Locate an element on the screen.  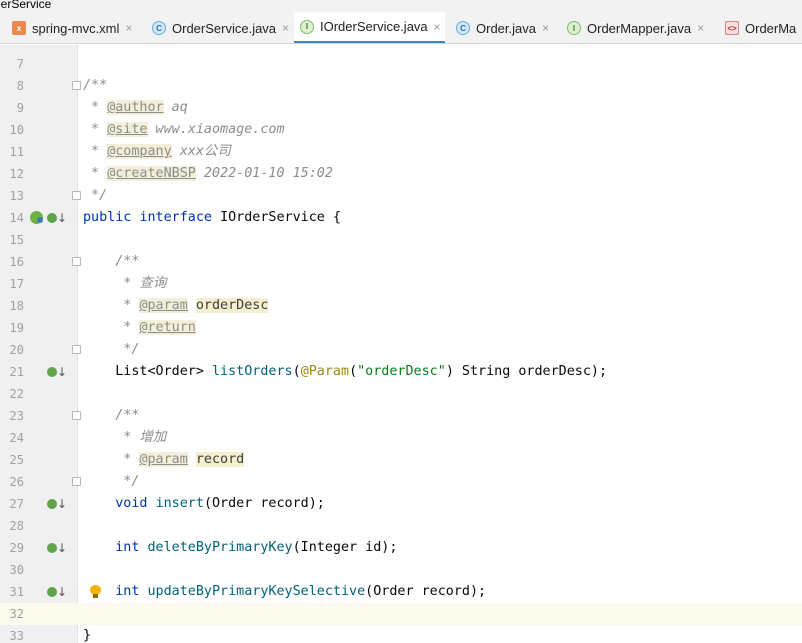
tab-spring-mvc-xml: x spring-mvc.xml × is located at coordinates (73, 27).